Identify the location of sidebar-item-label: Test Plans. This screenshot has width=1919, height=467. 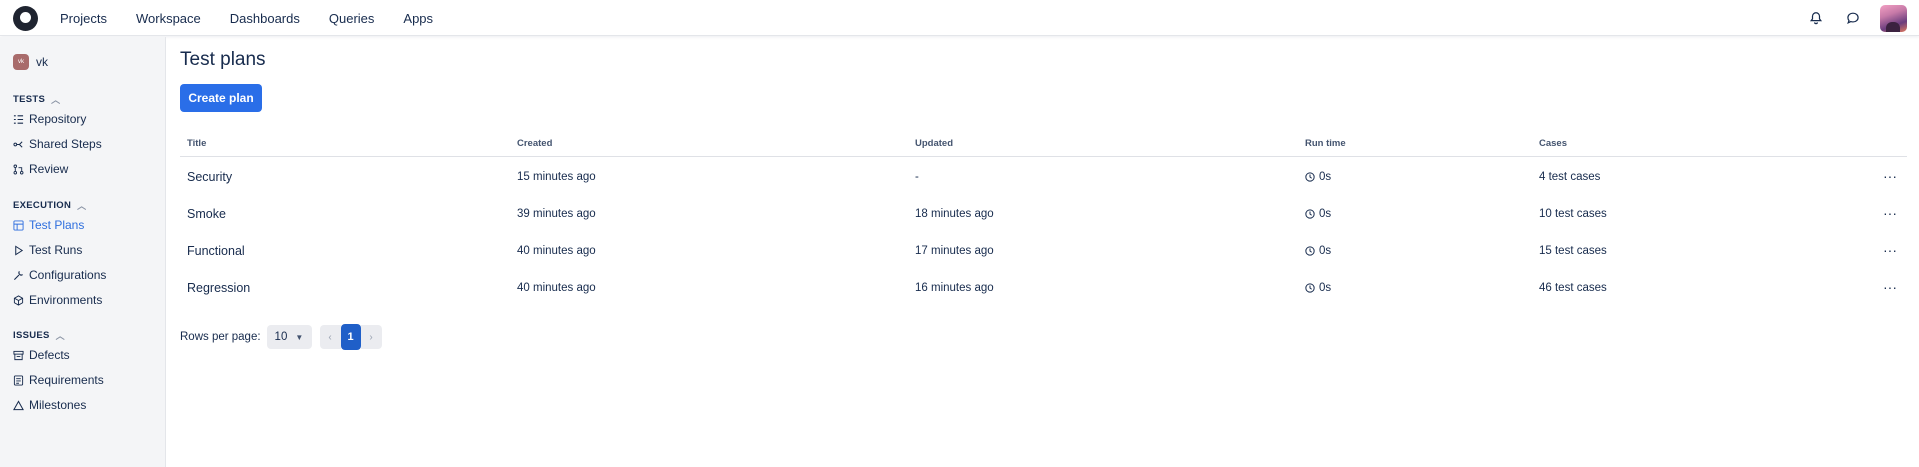
(57, 225).